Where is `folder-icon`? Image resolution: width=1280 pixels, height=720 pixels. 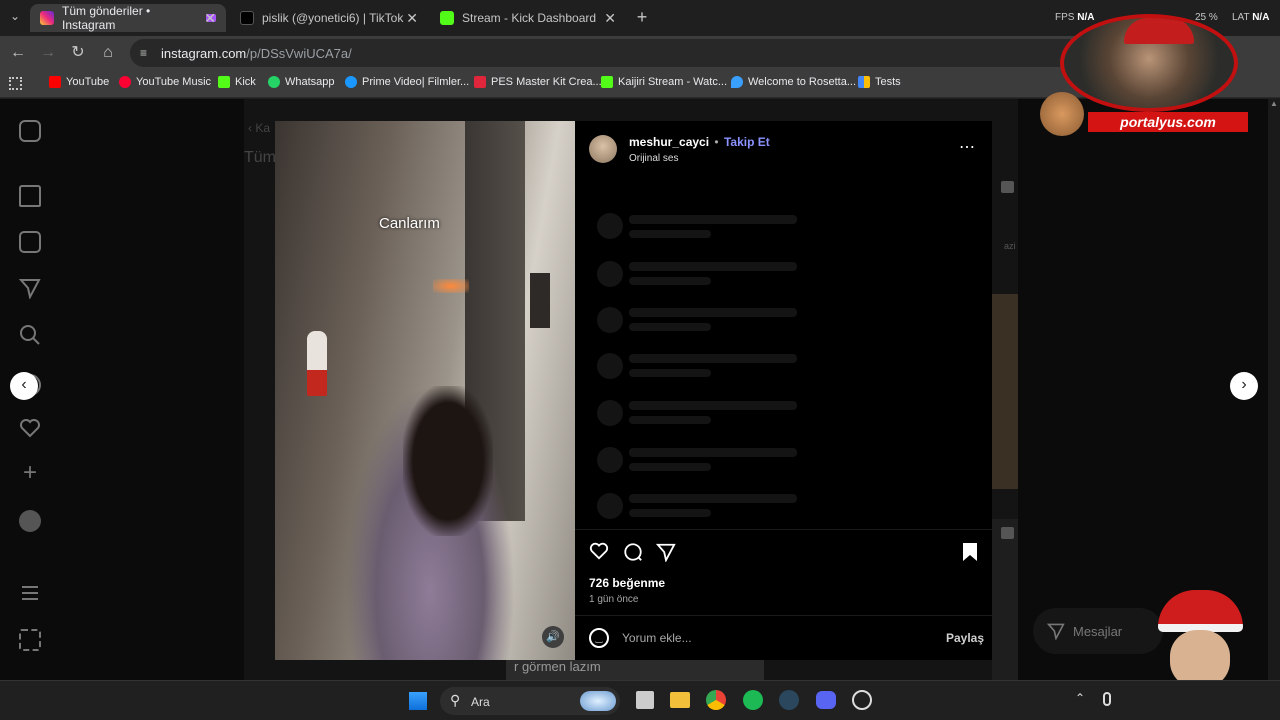 folder-icon is located at coordinates (680, 700).